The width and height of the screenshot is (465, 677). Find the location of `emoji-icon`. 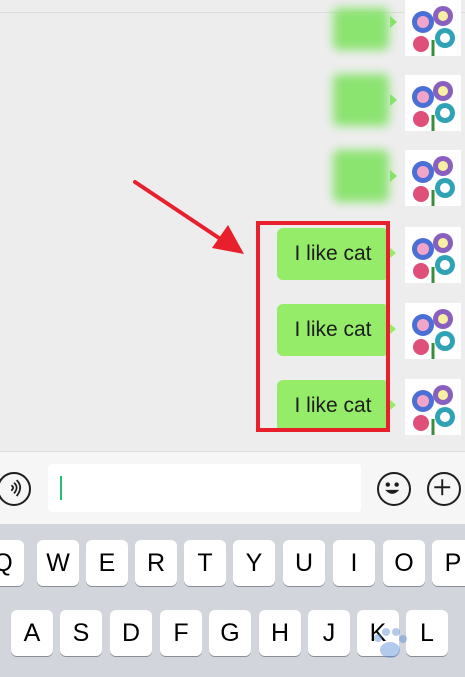

emoji-icon is located at coordinates (392, 488).